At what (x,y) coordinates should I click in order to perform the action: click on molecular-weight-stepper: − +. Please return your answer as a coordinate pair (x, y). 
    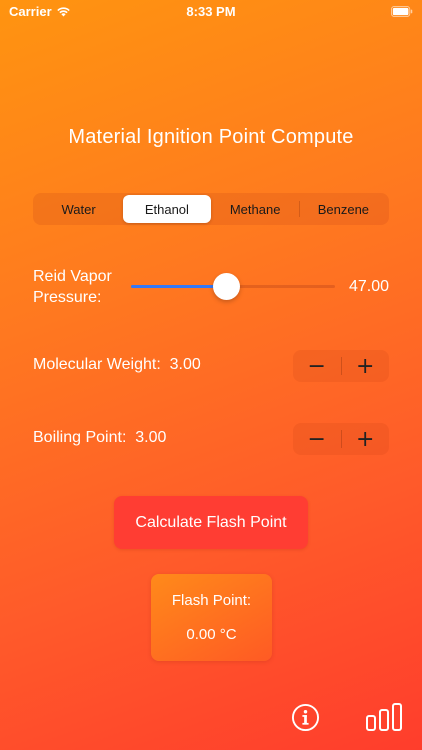
    Looking at the image, I should click on (341, 366).